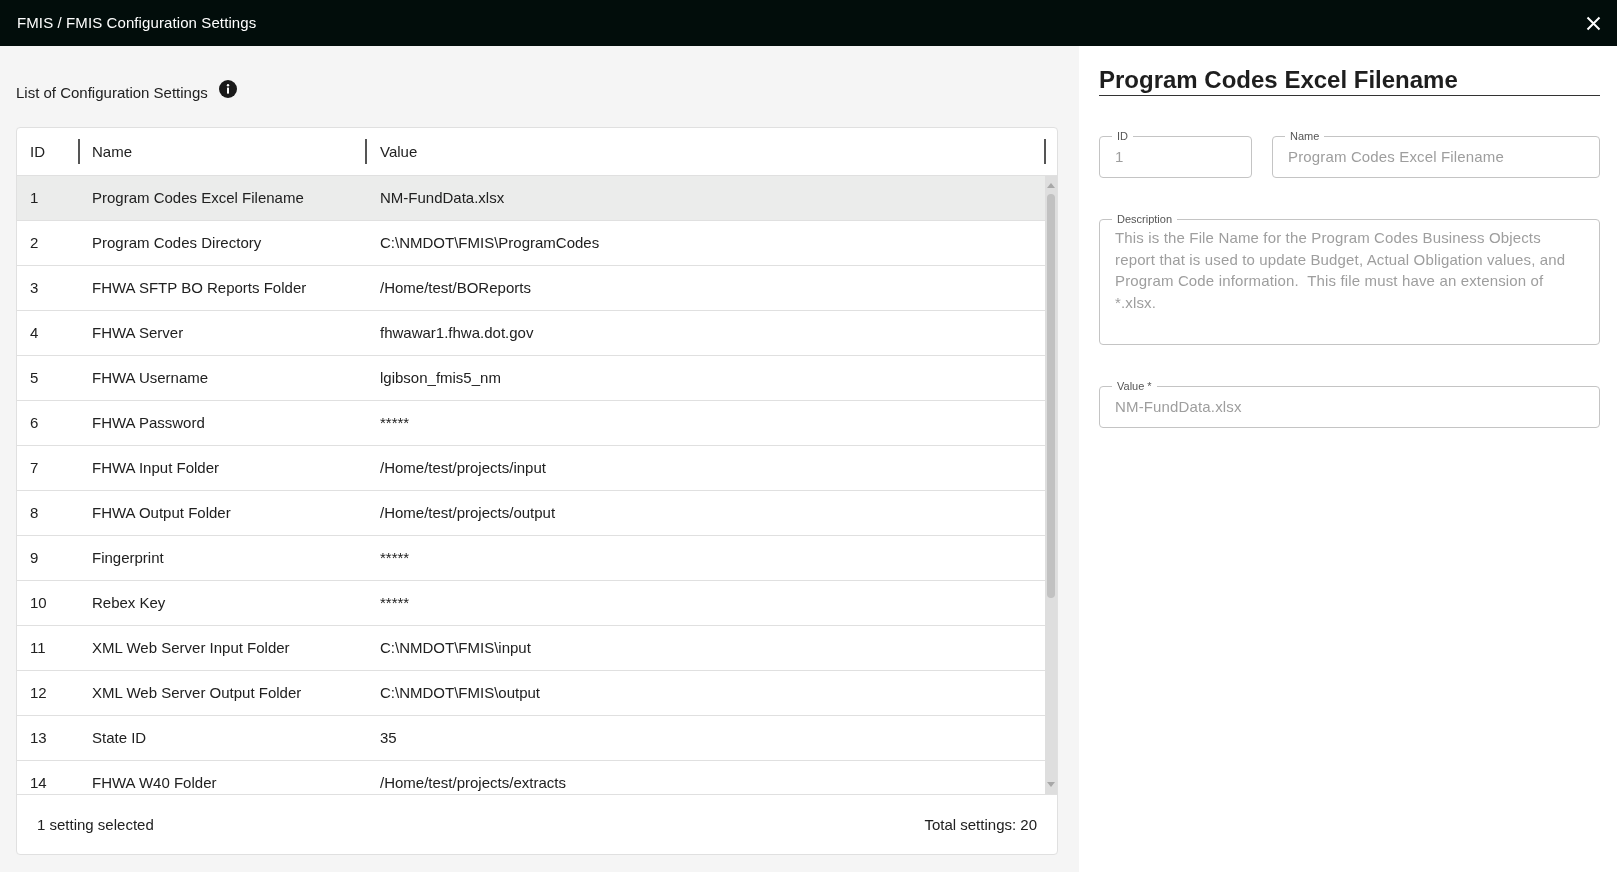 This screenshot has height=872, width=1617. What do you see at coordinates (119, 738) in the screenshot?
I see `setting-name: State ID` at bounding box center [119, 738].